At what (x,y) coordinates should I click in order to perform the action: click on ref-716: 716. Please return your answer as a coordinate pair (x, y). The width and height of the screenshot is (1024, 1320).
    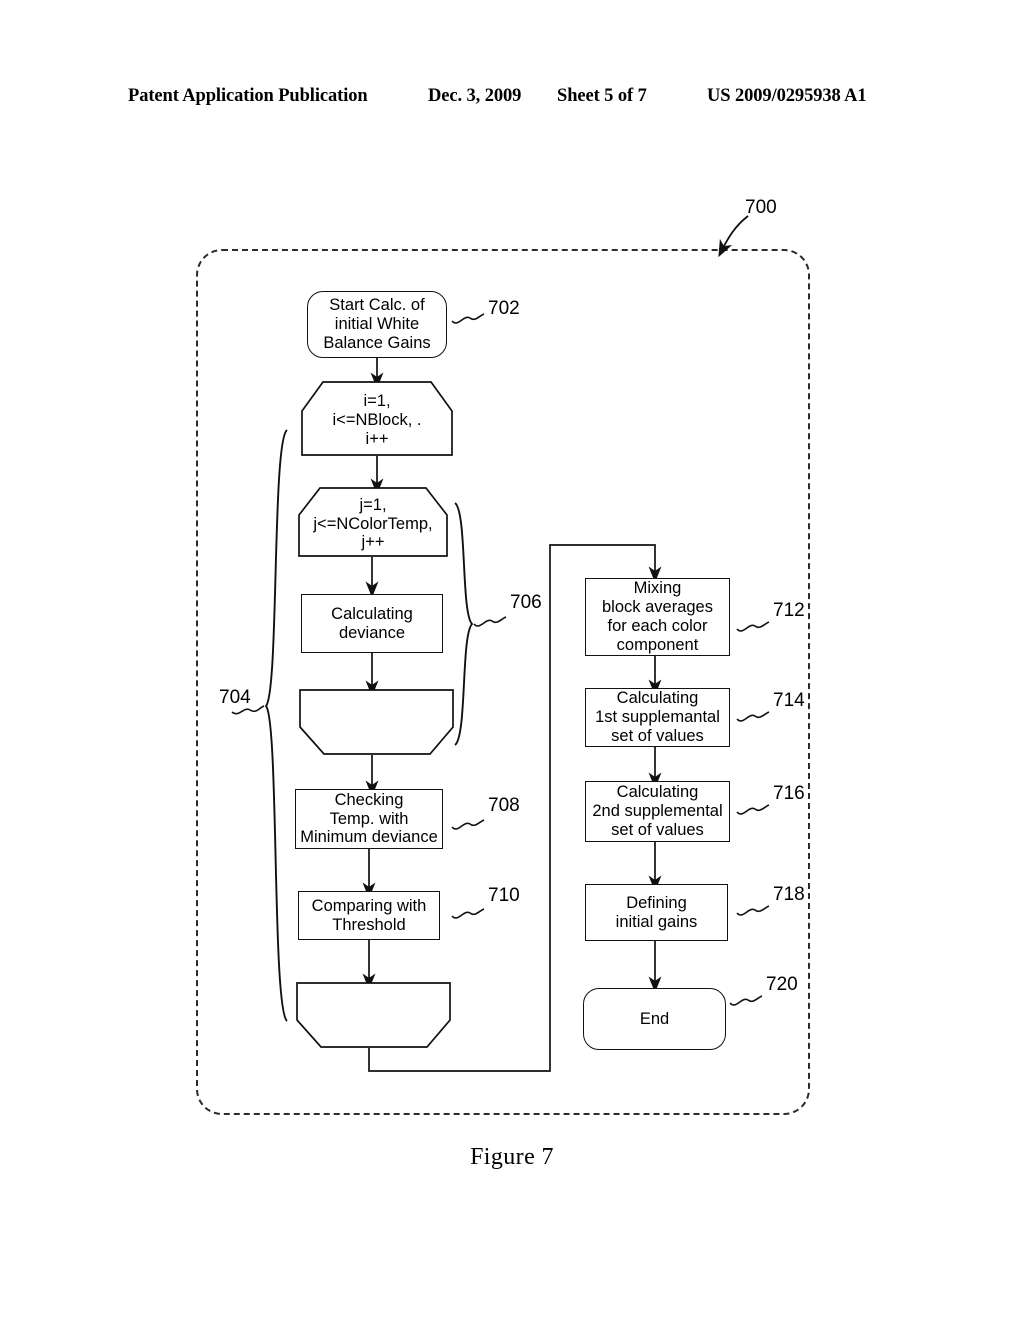
    Looking at the image, I should click on (789, 793).